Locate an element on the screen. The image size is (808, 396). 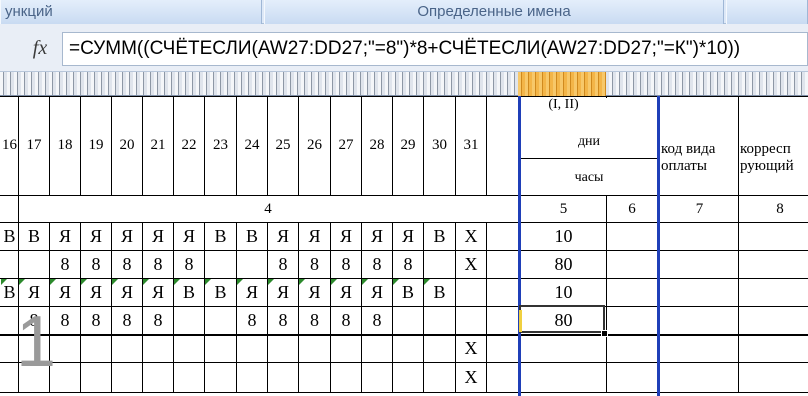
corresponding-header: корресп рующий is located at coordinates (774, 158).